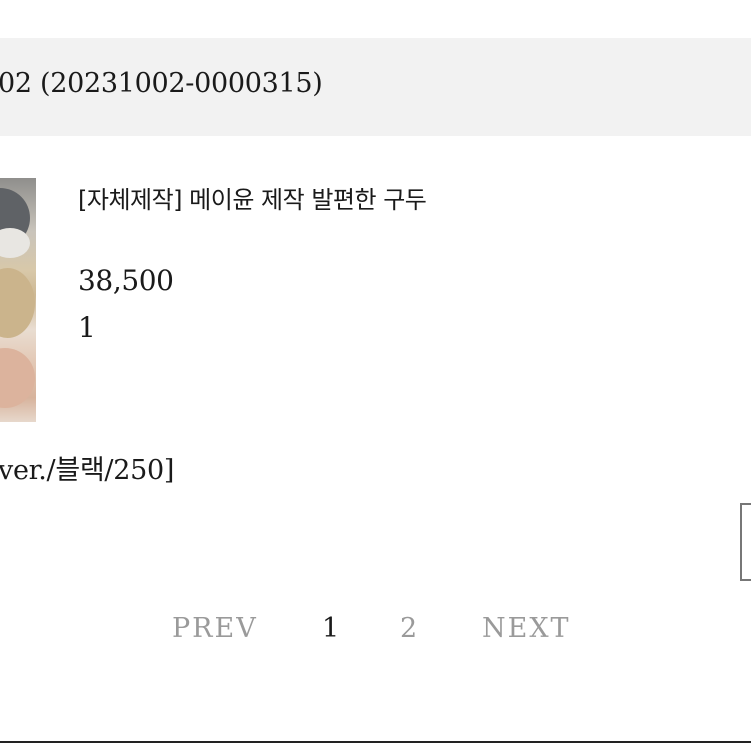 This screenshot has height=751, width=751. Describe the element at coordinates (330, 628) in the screenshot. I see `page-link-1: 1` at that location.